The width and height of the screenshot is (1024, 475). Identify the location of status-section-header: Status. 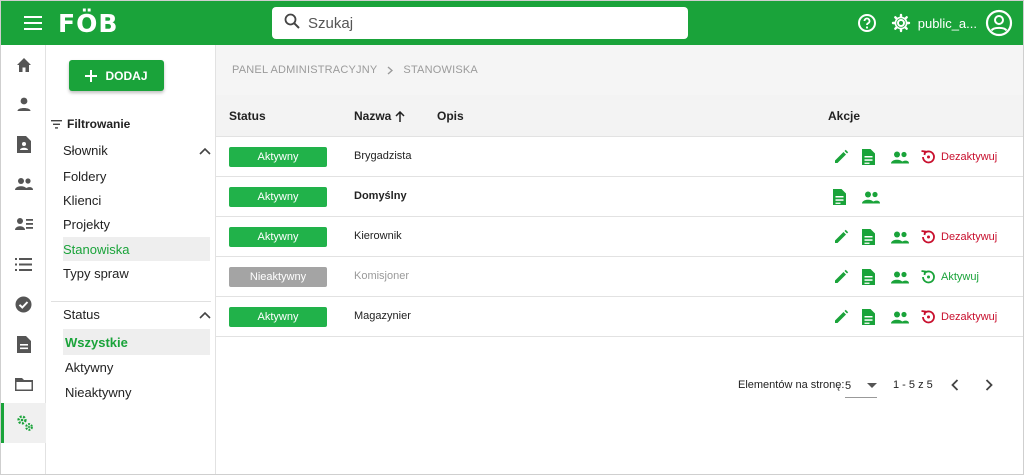
(137, 314).